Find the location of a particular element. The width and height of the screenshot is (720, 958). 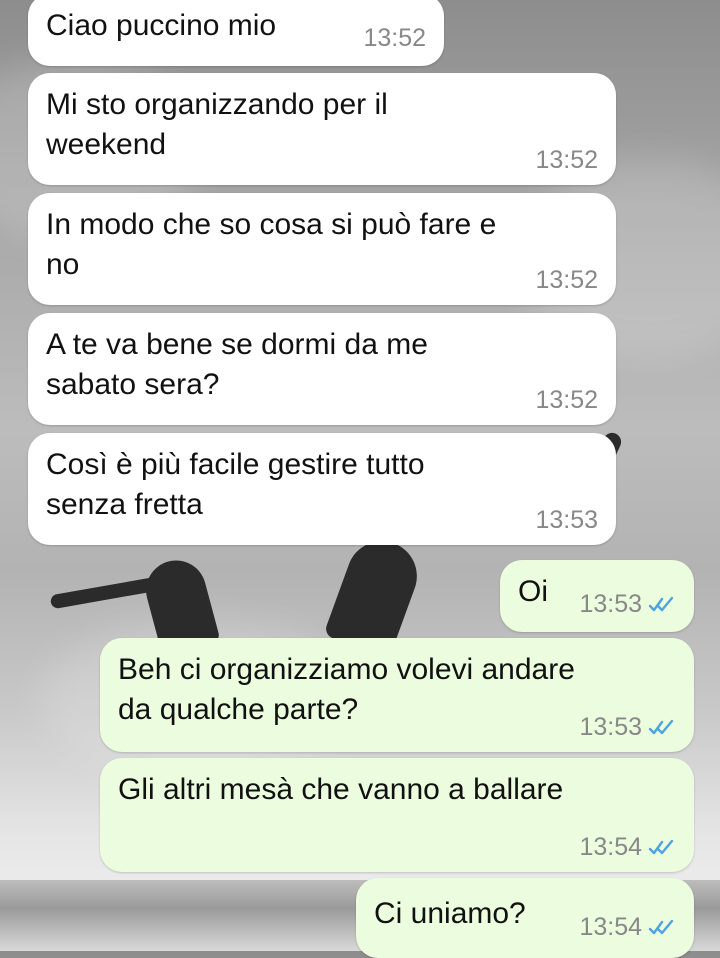

message-bubble-outgoing: Ci uniamo? 13:54 is located at coordinates (525, 918).